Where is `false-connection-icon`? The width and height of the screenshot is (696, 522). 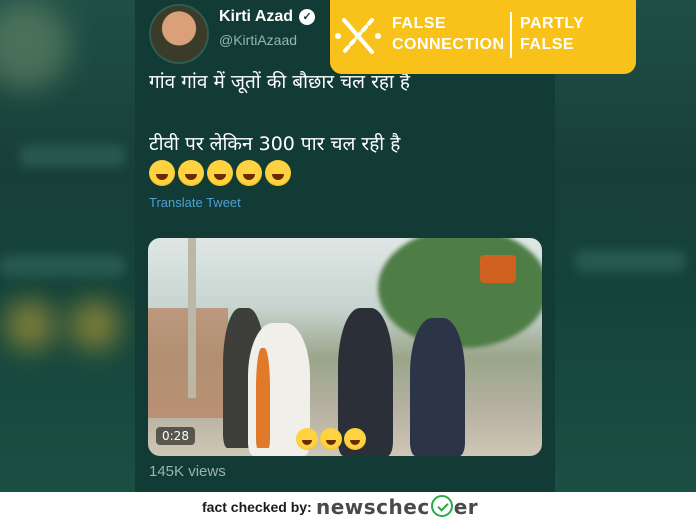
false-connection-icon is located at coordinates (358, 36).